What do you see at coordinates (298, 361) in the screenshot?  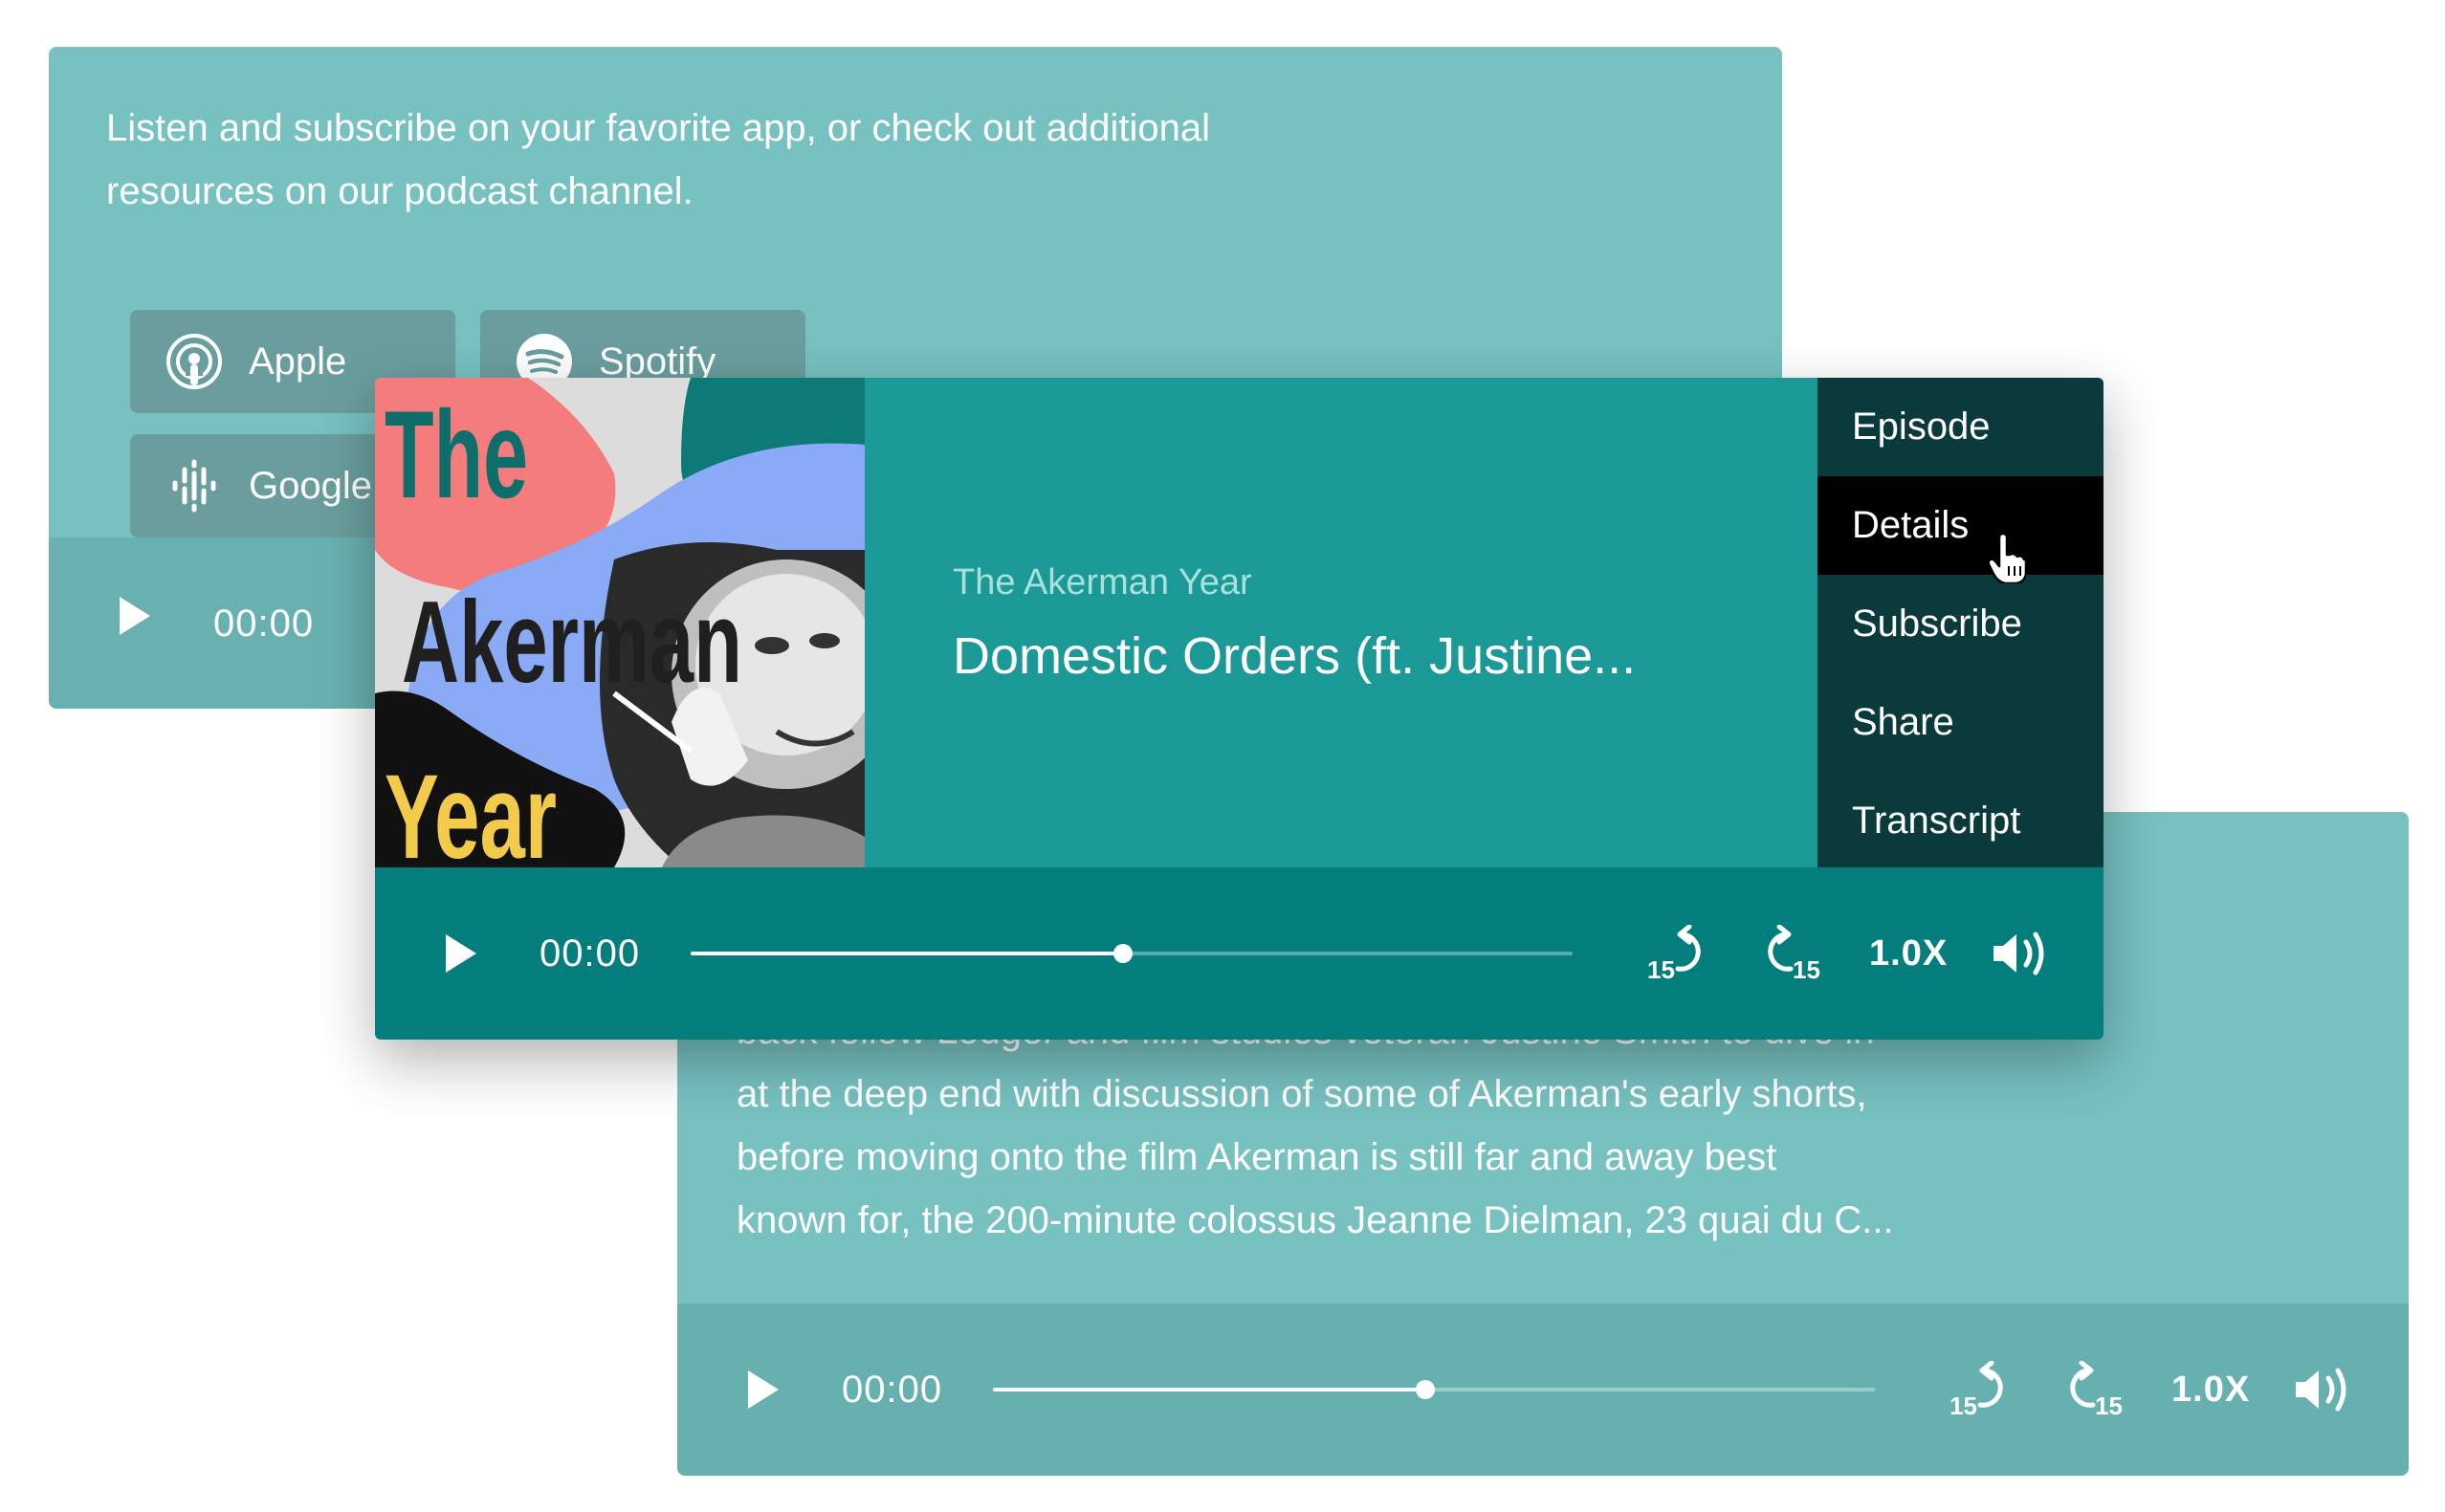 I see `apple-label: Apple` at bounding box center [298, 361].